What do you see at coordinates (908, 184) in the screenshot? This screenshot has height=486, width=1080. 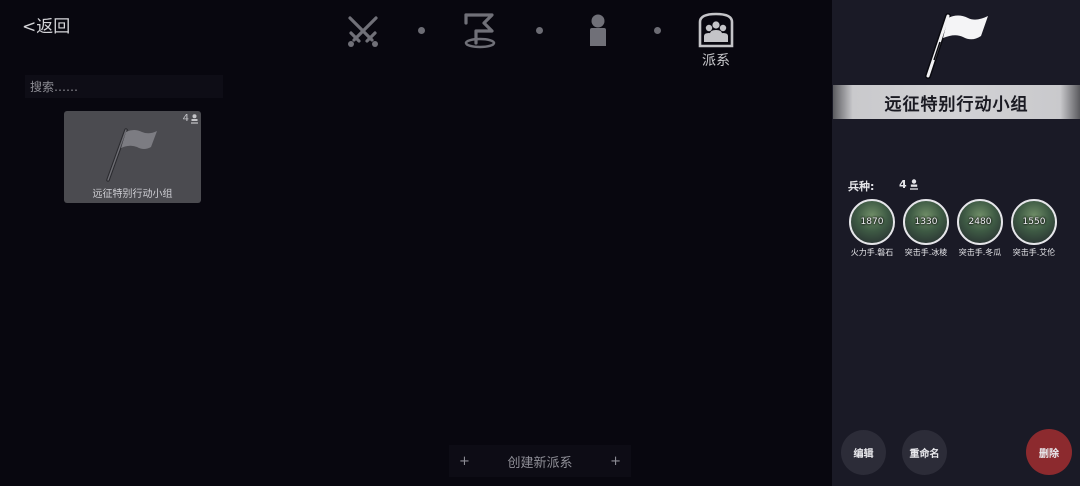 I see `troop-count: 4` at bounding box center [908, 184].